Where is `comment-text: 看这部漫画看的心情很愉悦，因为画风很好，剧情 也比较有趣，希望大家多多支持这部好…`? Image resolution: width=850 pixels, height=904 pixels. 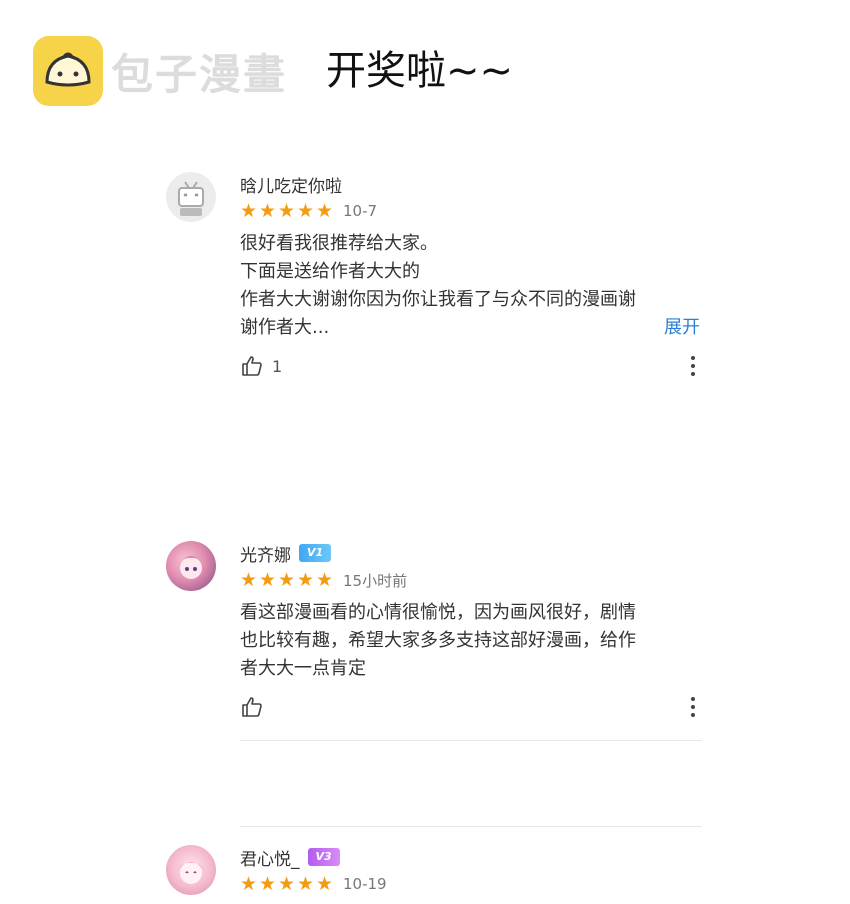 comment-text: 看这部漫画看的心情很愉悦，因为画风很好，剧情 也比较有趣，希望大家多多支持这部好… is located at coordinates (473, 641).